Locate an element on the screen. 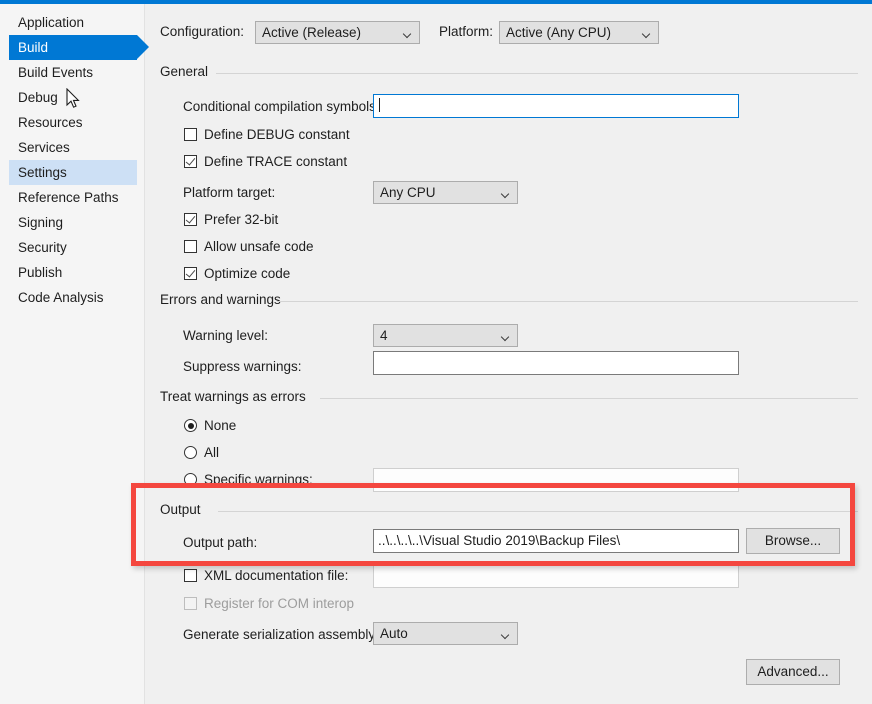  sidebar-item-build-events: Build Events is located at coordinates (72, 72).